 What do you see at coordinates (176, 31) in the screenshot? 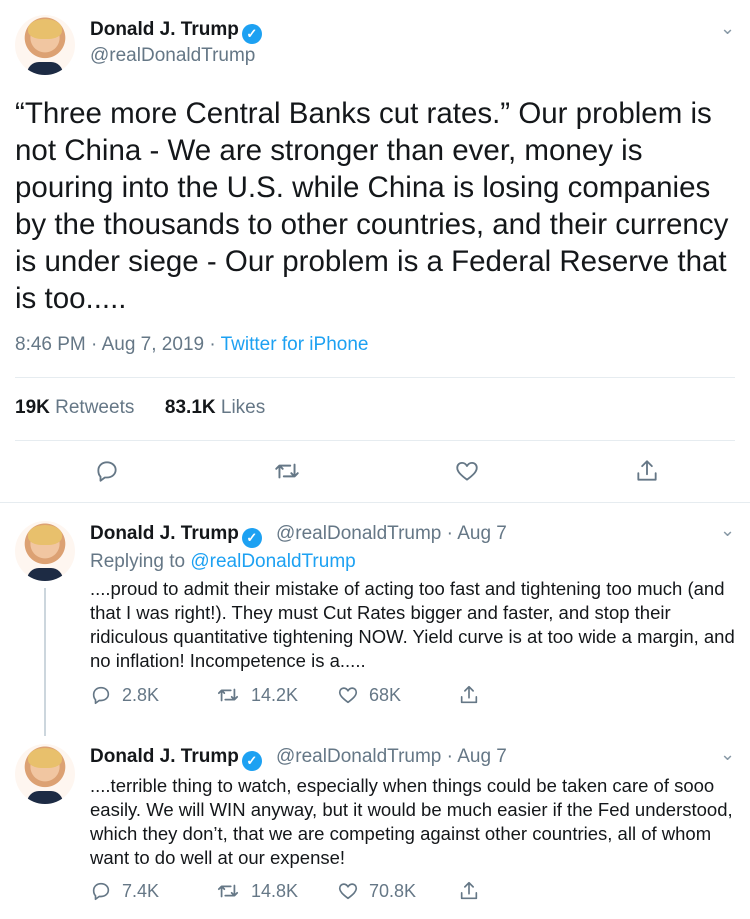
I see `author-name: Donald J. Trump ✓` at bounding box center [176, 31].